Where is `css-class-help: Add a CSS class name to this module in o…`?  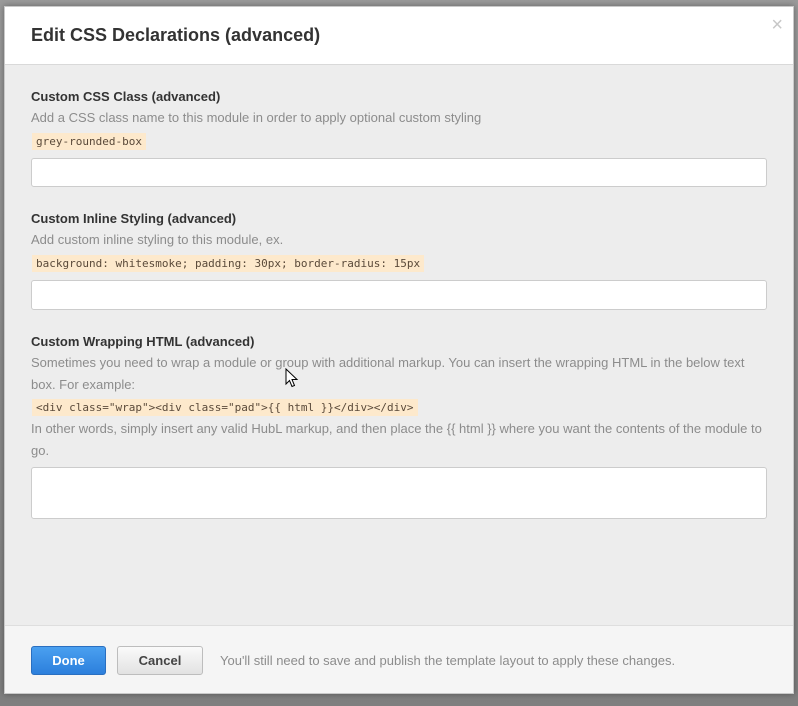 css-class-help: Add a CSS class name to this module in o… is located at coordinates (256, 117).